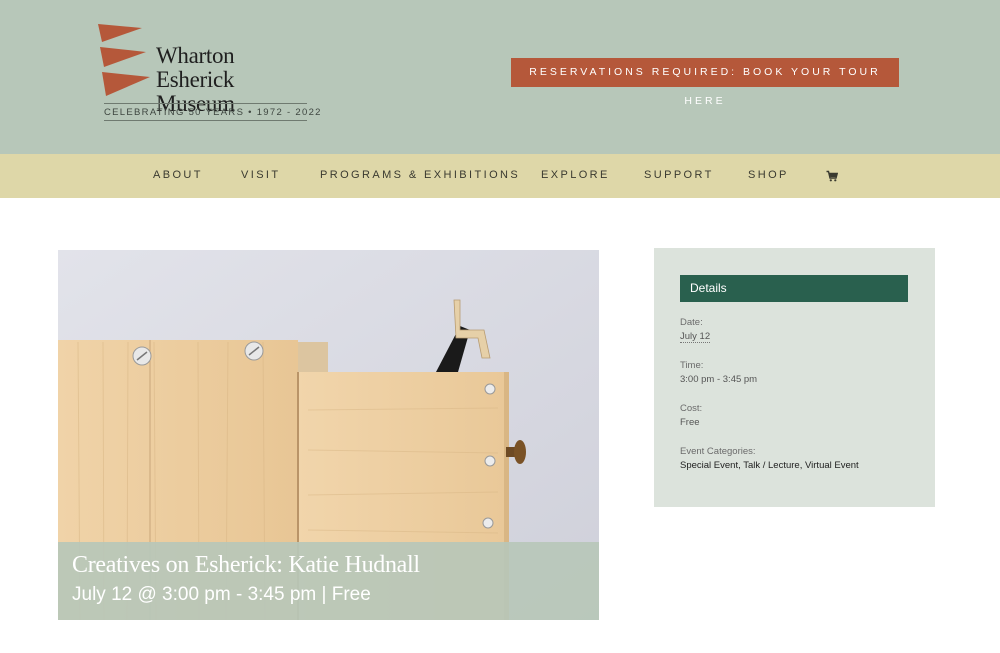 Image resolution: width=1000 pixels, height=653 pixels. I want to click on category-link-special-event: Special Event, so click(709, 465).